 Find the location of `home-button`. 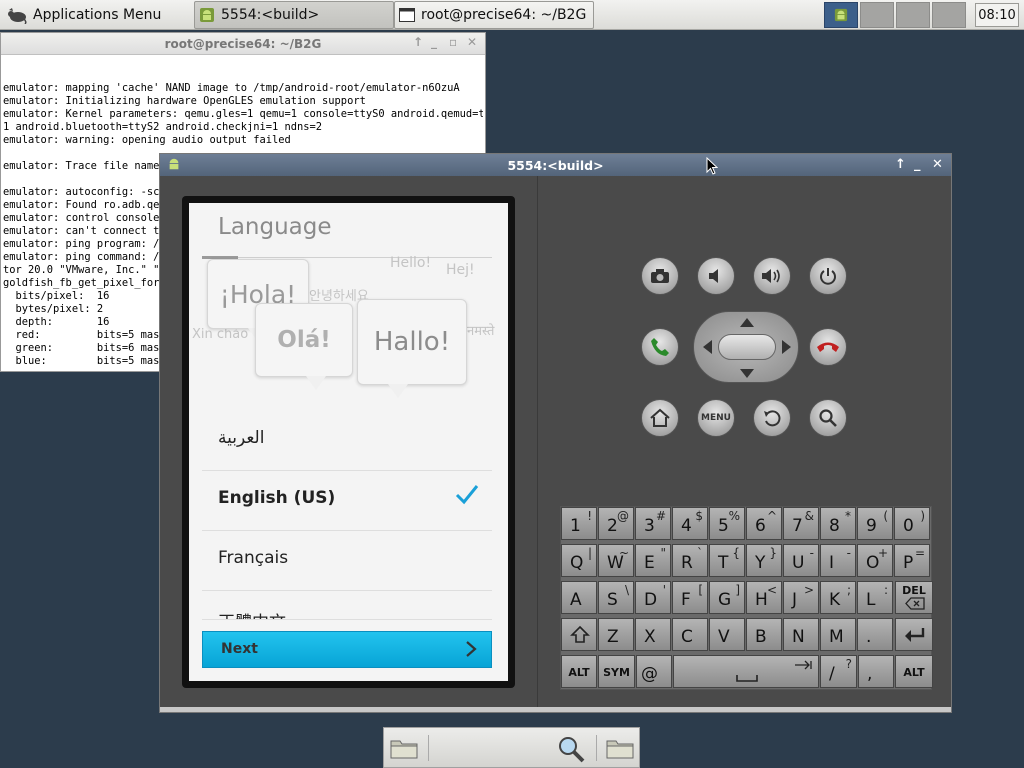

home-button is located at coordinates (660, 418).